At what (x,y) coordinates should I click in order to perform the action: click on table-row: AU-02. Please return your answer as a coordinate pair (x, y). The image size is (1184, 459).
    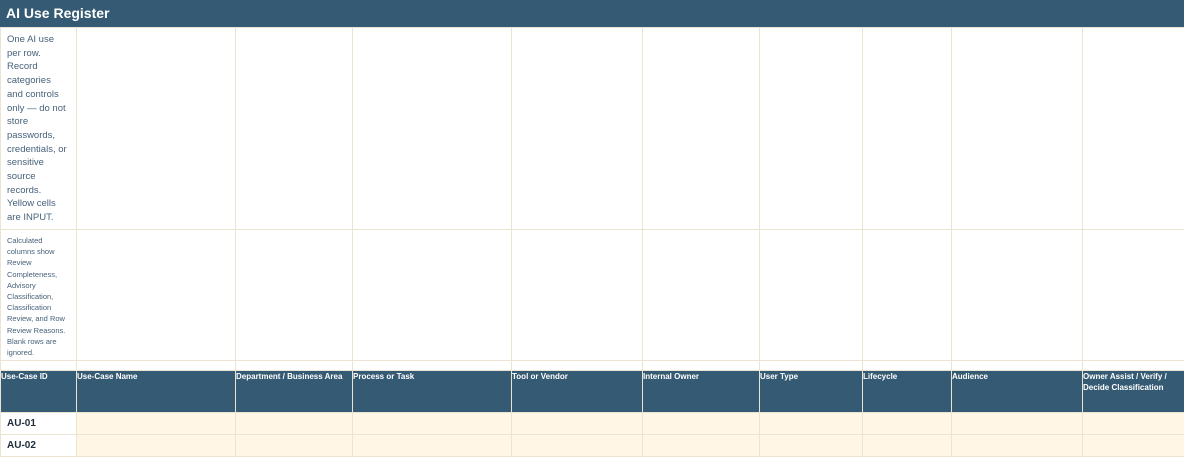
    Looking at the image, I should click on (592, 445).